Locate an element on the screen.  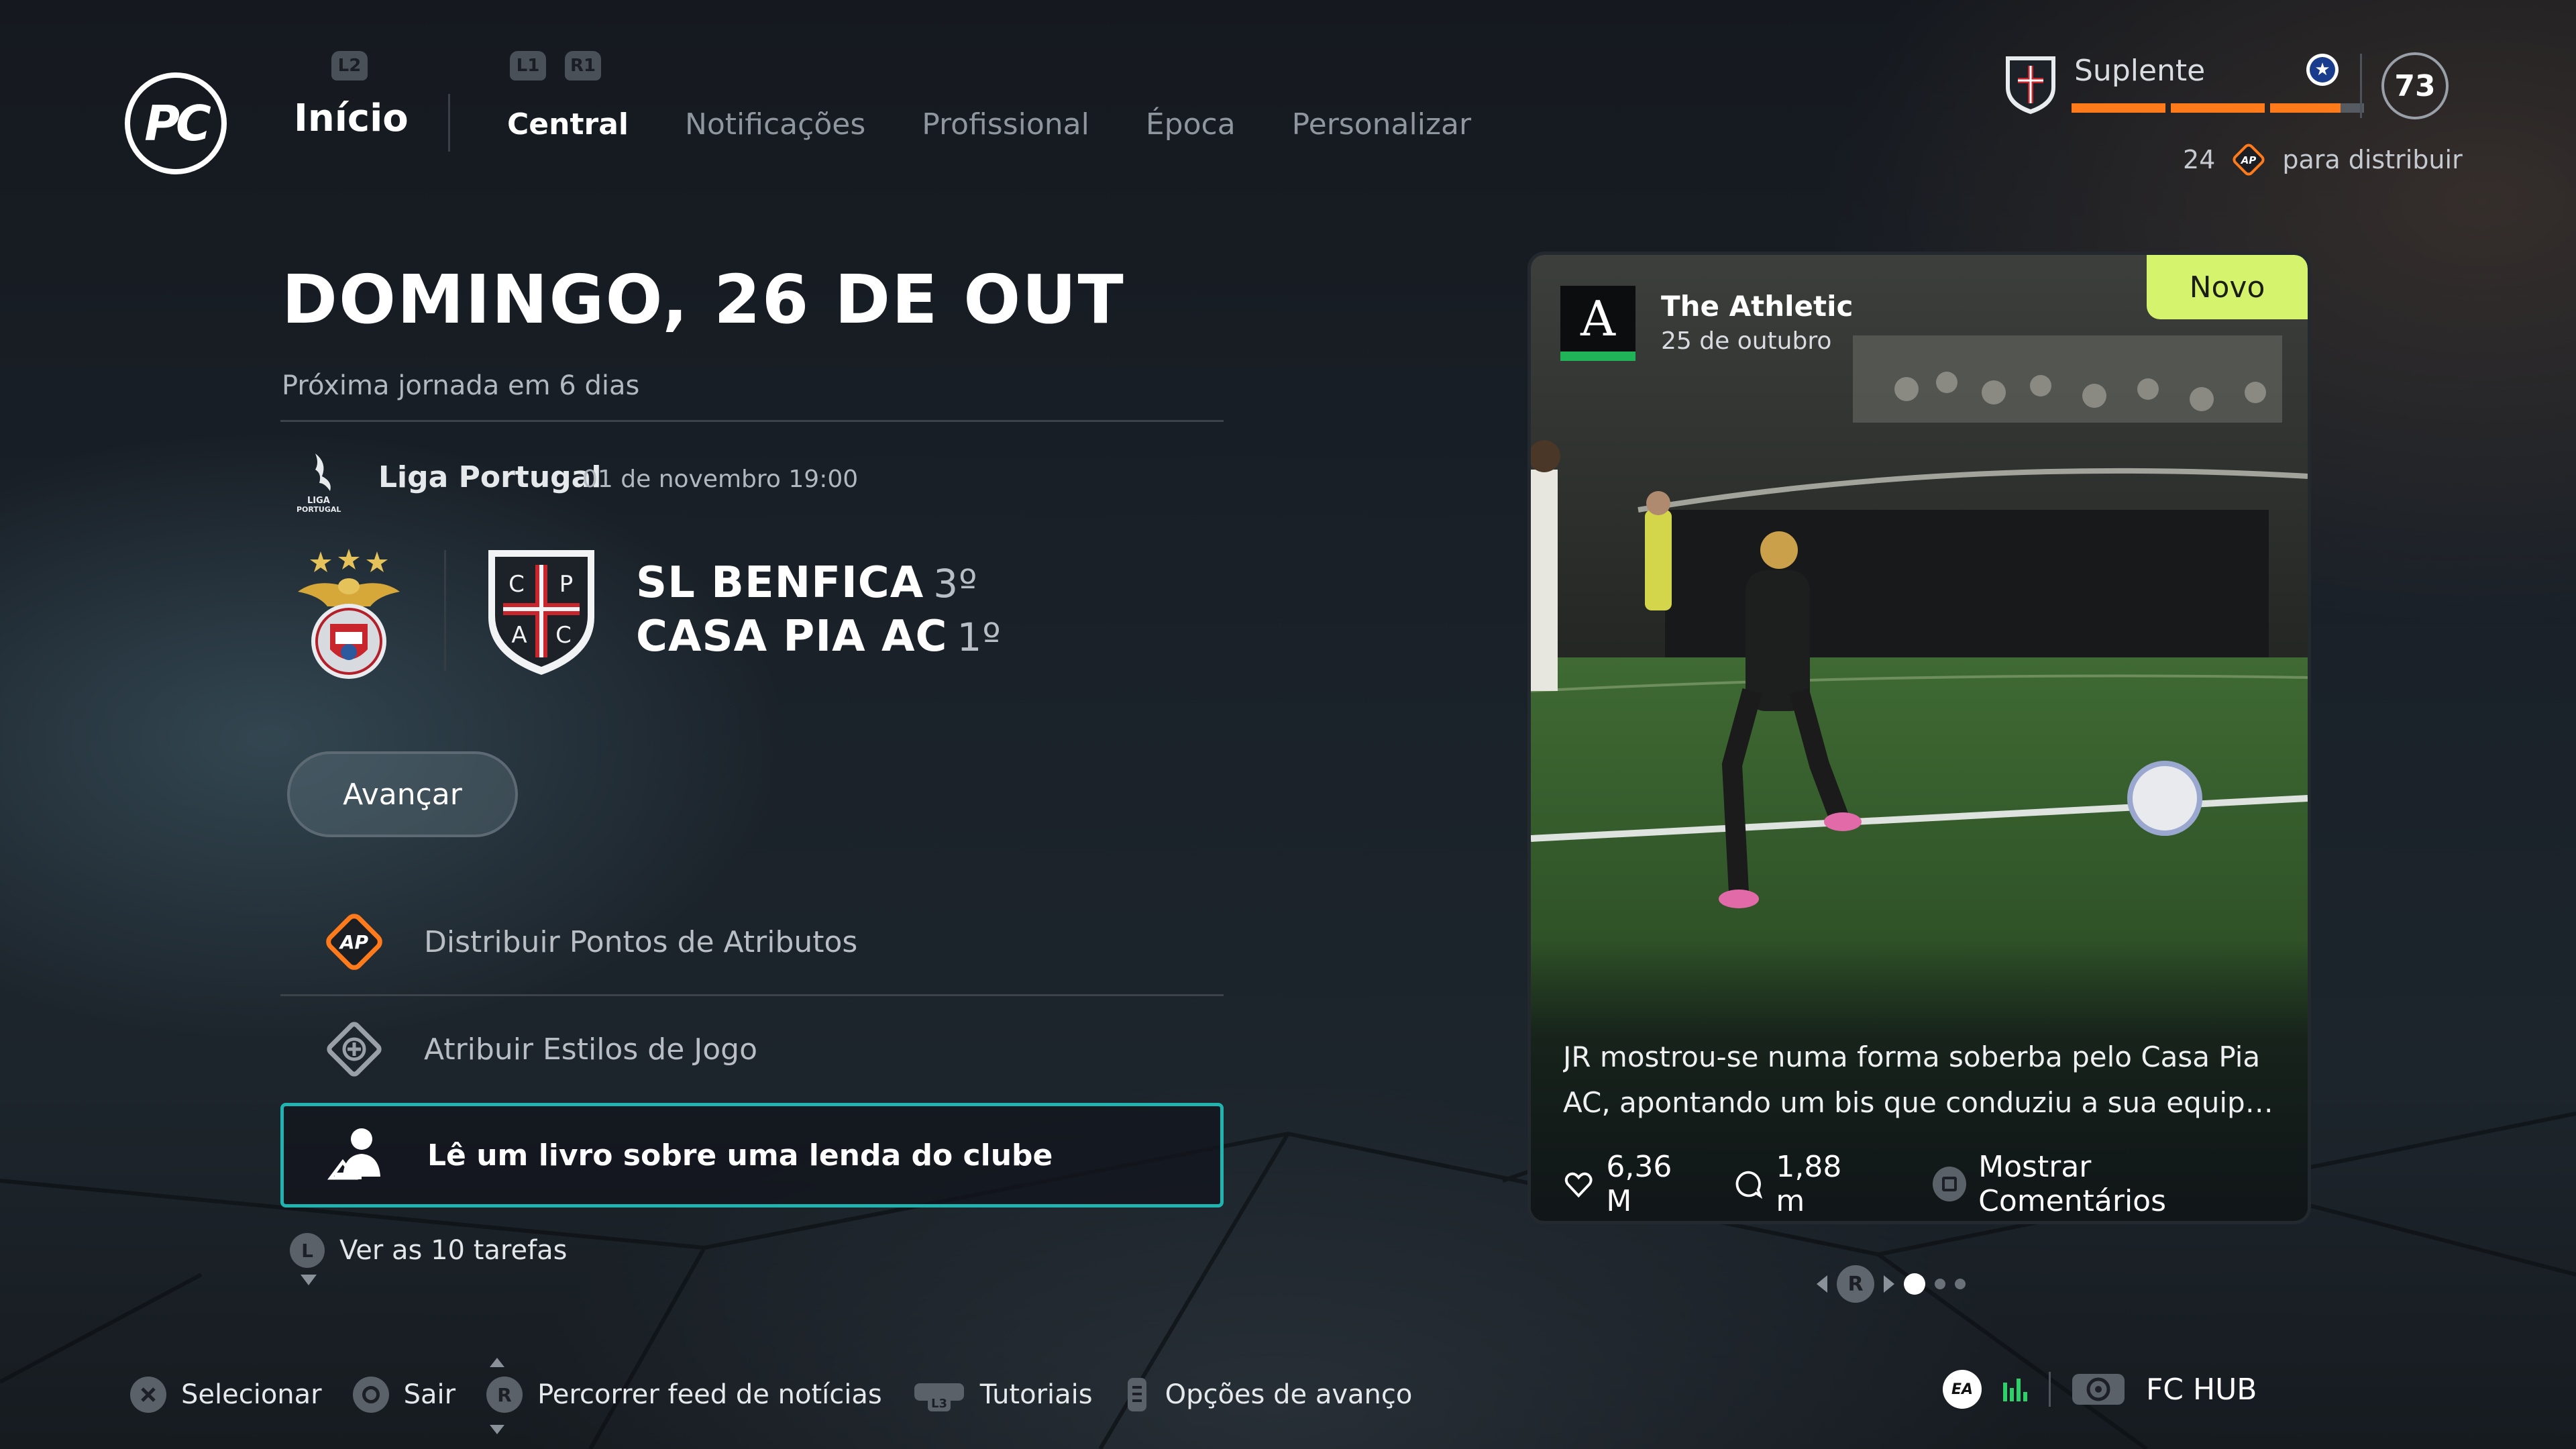
task-distribute-ap: AP Distribuir Pontos de Atributos is located at coordinates (752, 942).